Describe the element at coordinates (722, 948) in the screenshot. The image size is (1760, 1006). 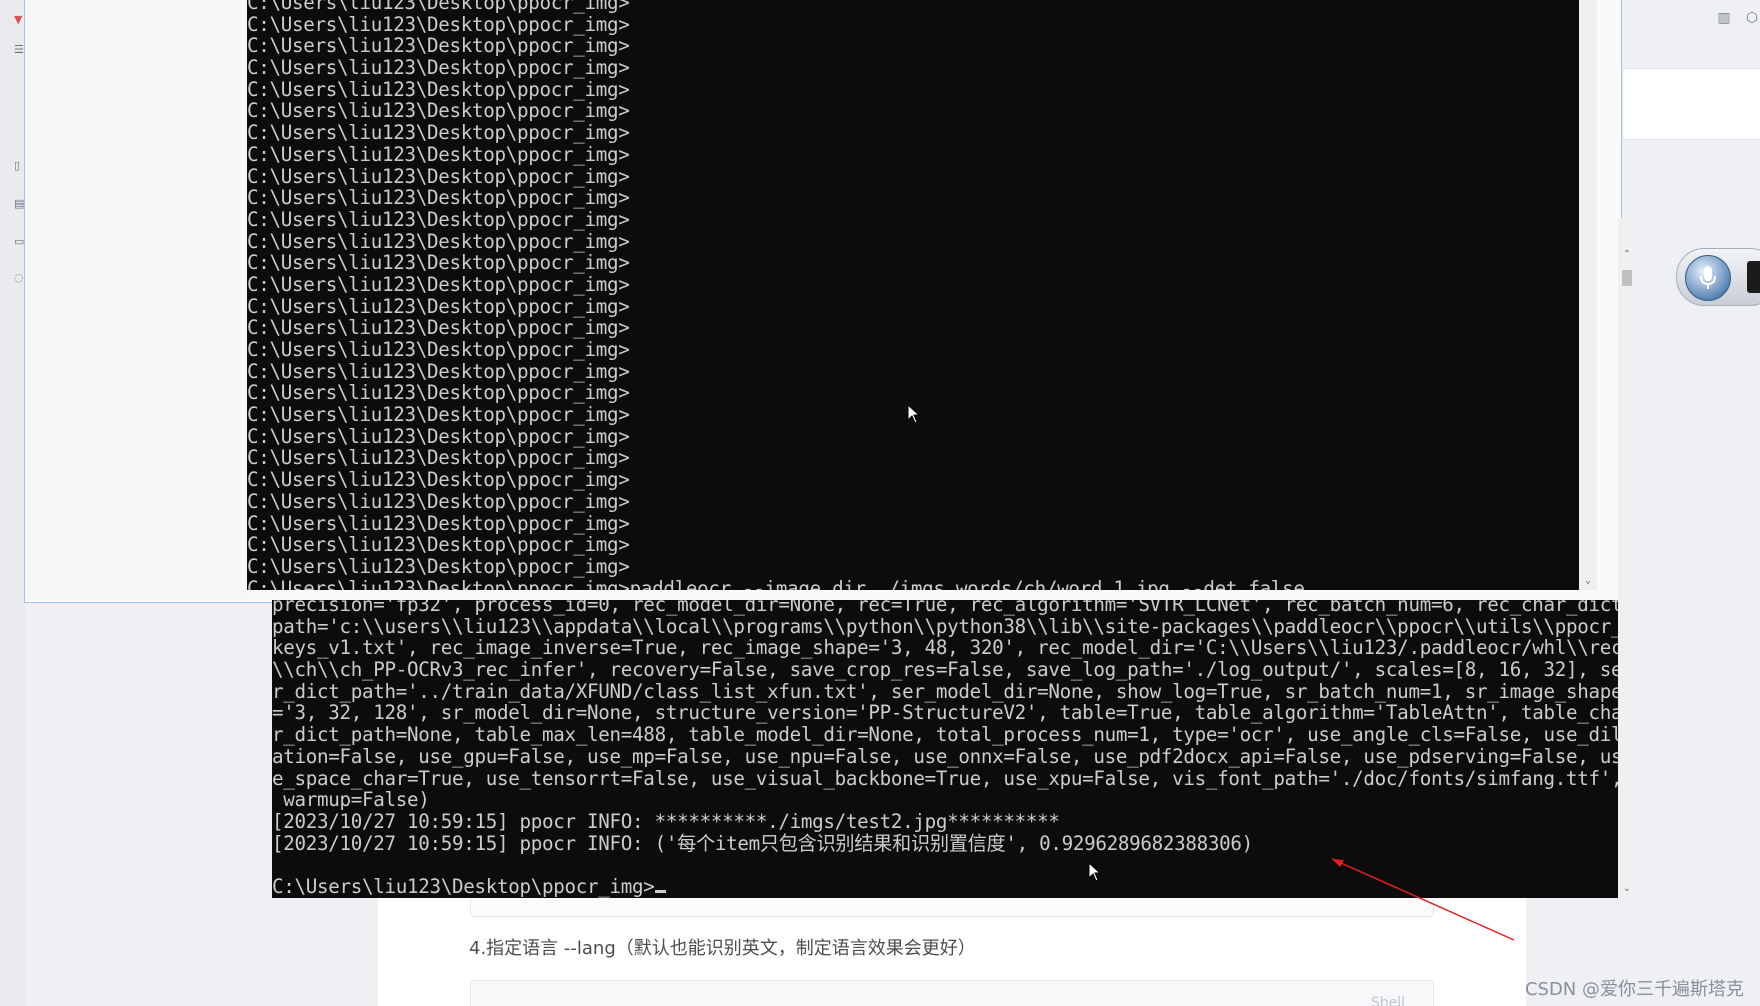
I see `article-heading: 4.指定语言 --lang（默认也能识别英文，制定语言效果会更好）` at that location.